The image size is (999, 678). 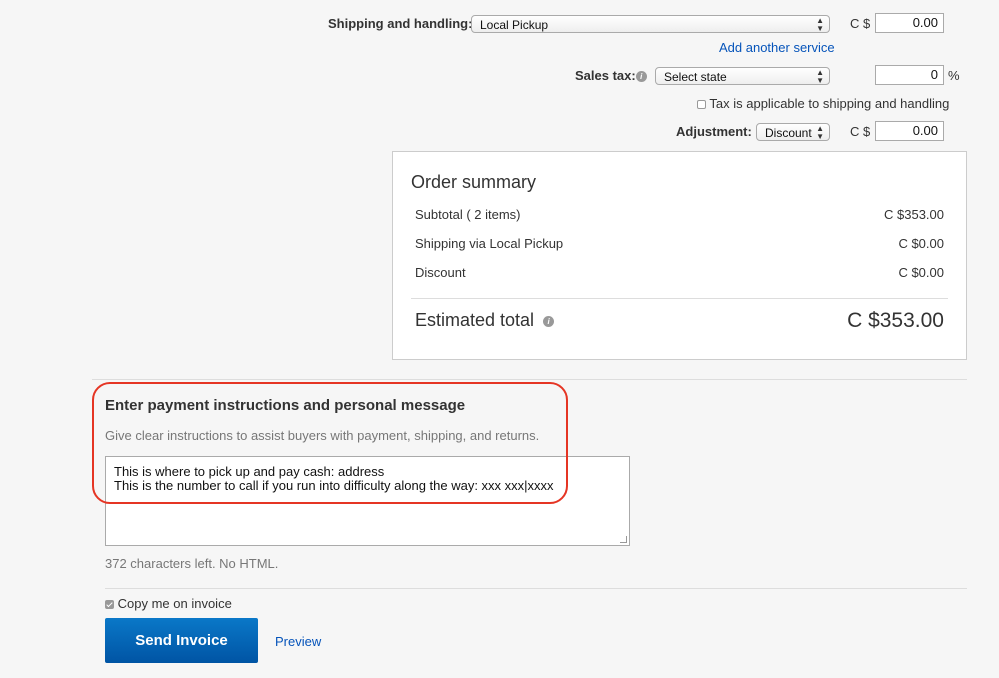 I want to click on sales-tax-rate-input: 0, so click(x=909, y=75).